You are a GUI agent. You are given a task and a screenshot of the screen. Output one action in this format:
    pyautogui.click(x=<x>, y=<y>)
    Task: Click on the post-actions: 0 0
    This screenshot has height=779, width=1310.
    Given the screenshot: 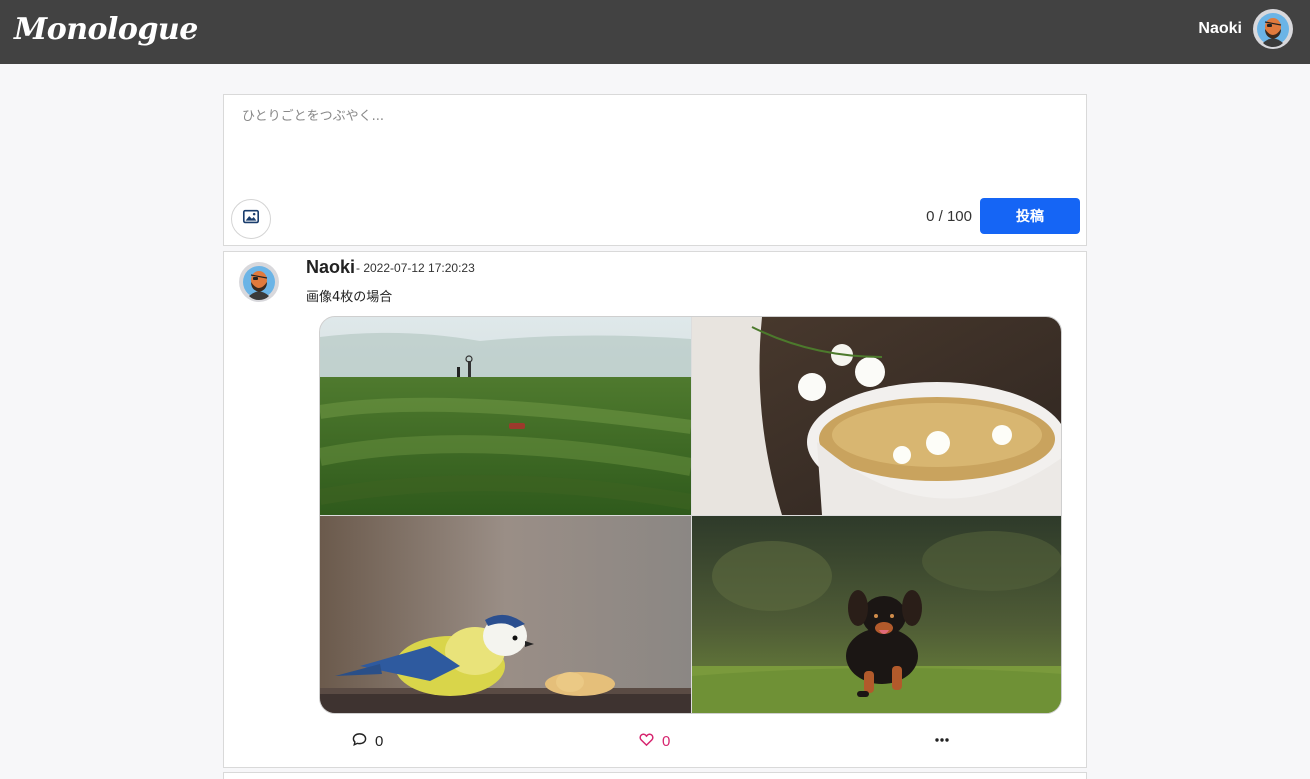 What is the action you would take?
    pyautogui.click(x=655, y=744)
    